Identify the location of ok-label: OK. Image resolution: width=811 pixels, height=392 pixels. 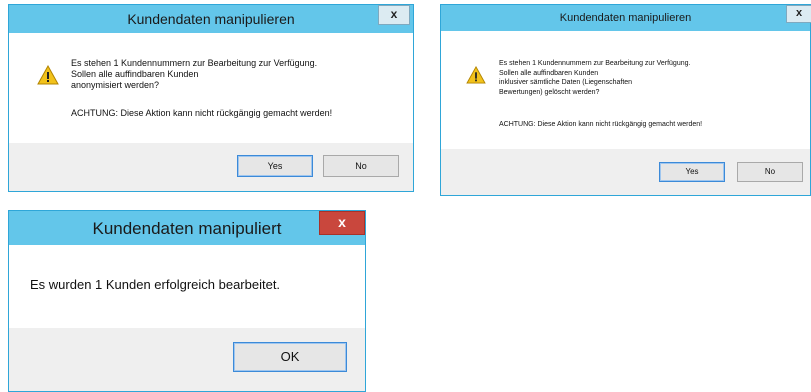
(290, 356).